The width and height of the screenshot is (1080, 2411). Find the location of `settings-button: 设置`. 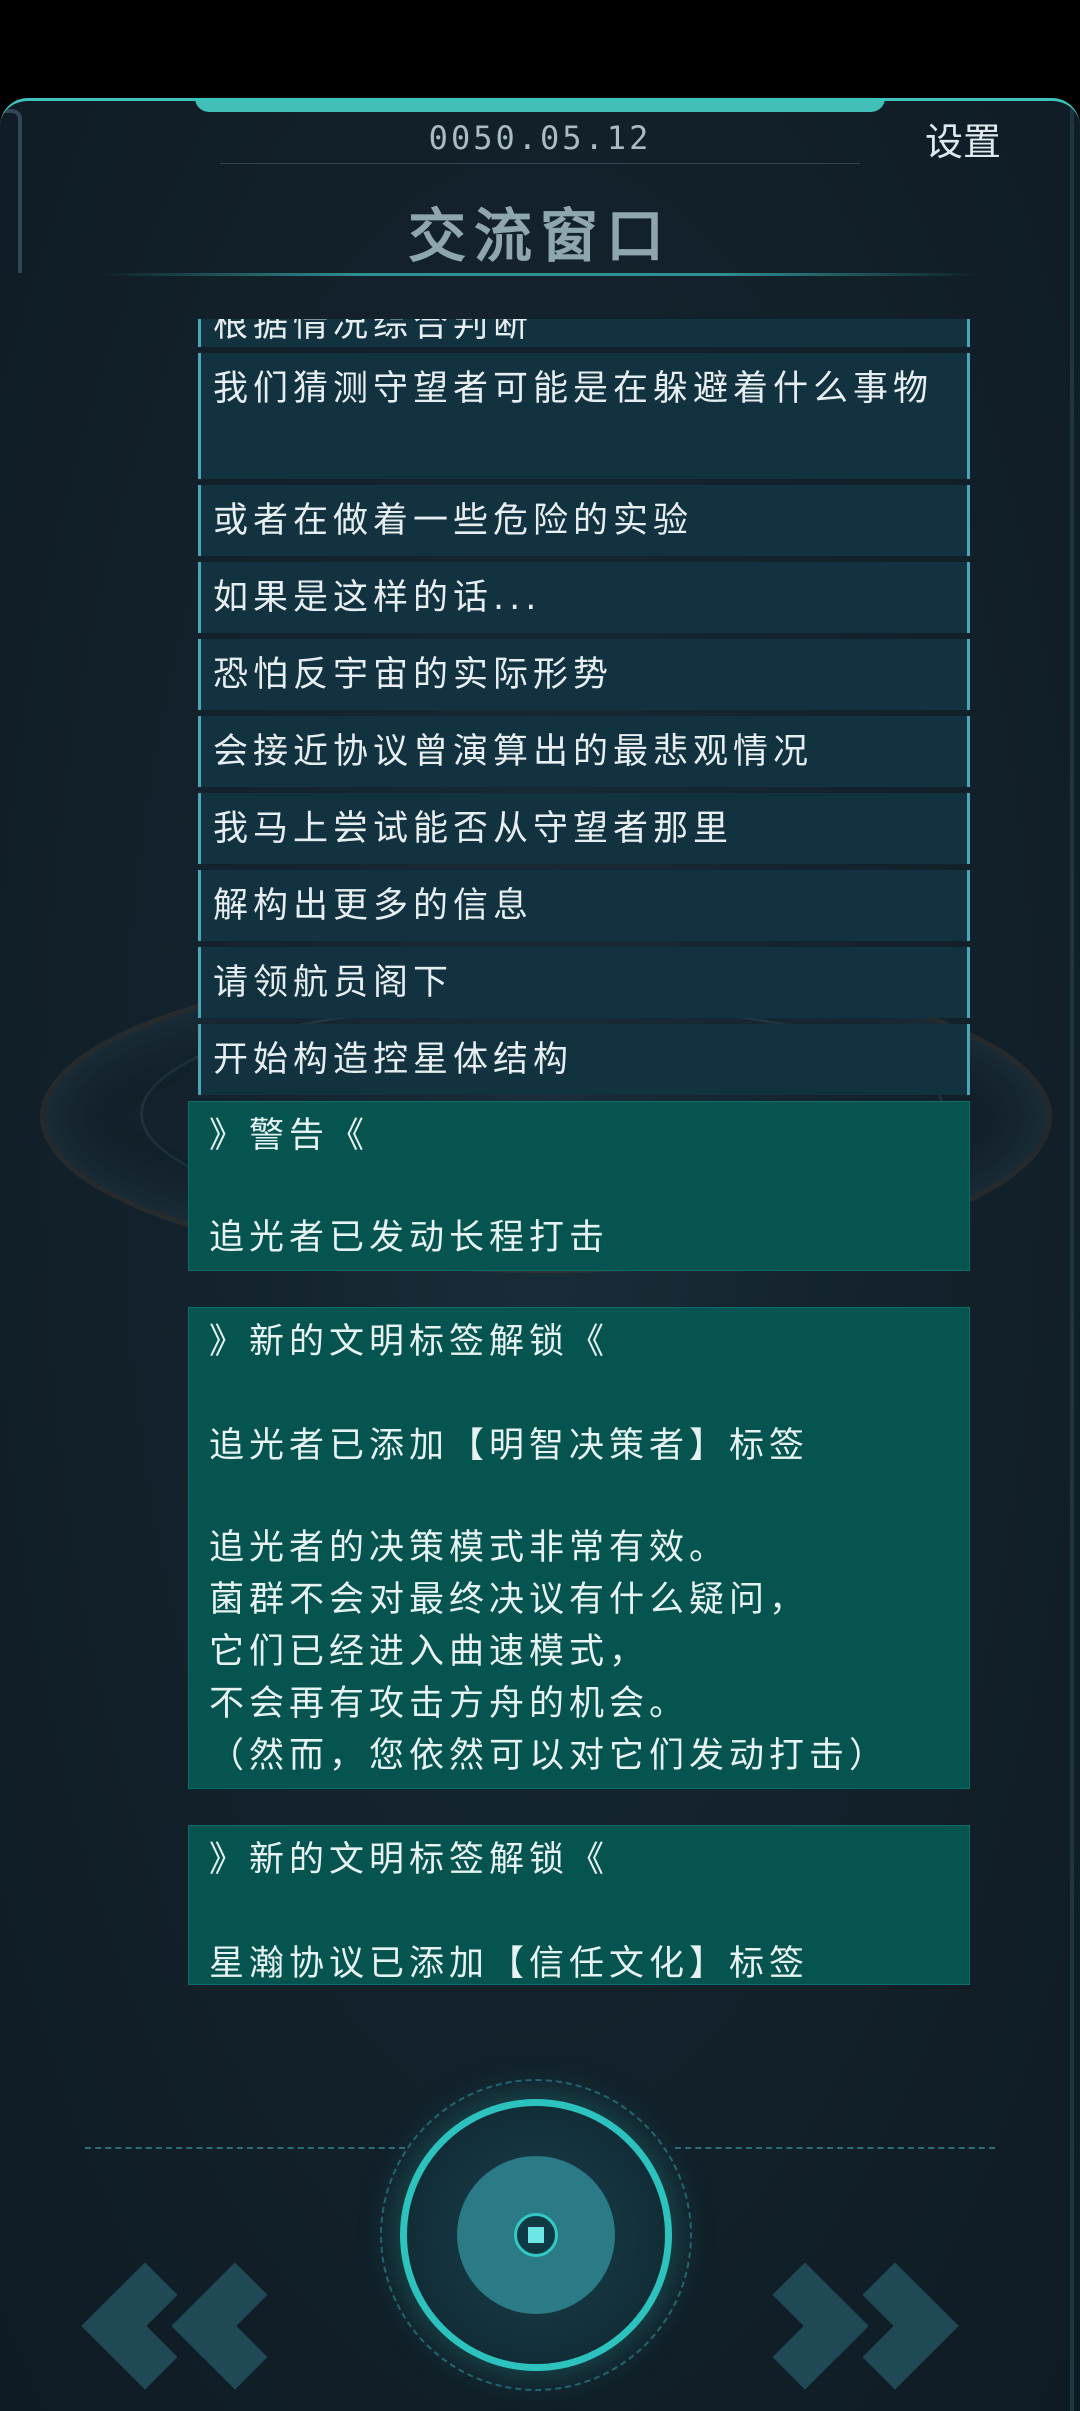

settings-button: 设置 is located at coordinates (963, 138).